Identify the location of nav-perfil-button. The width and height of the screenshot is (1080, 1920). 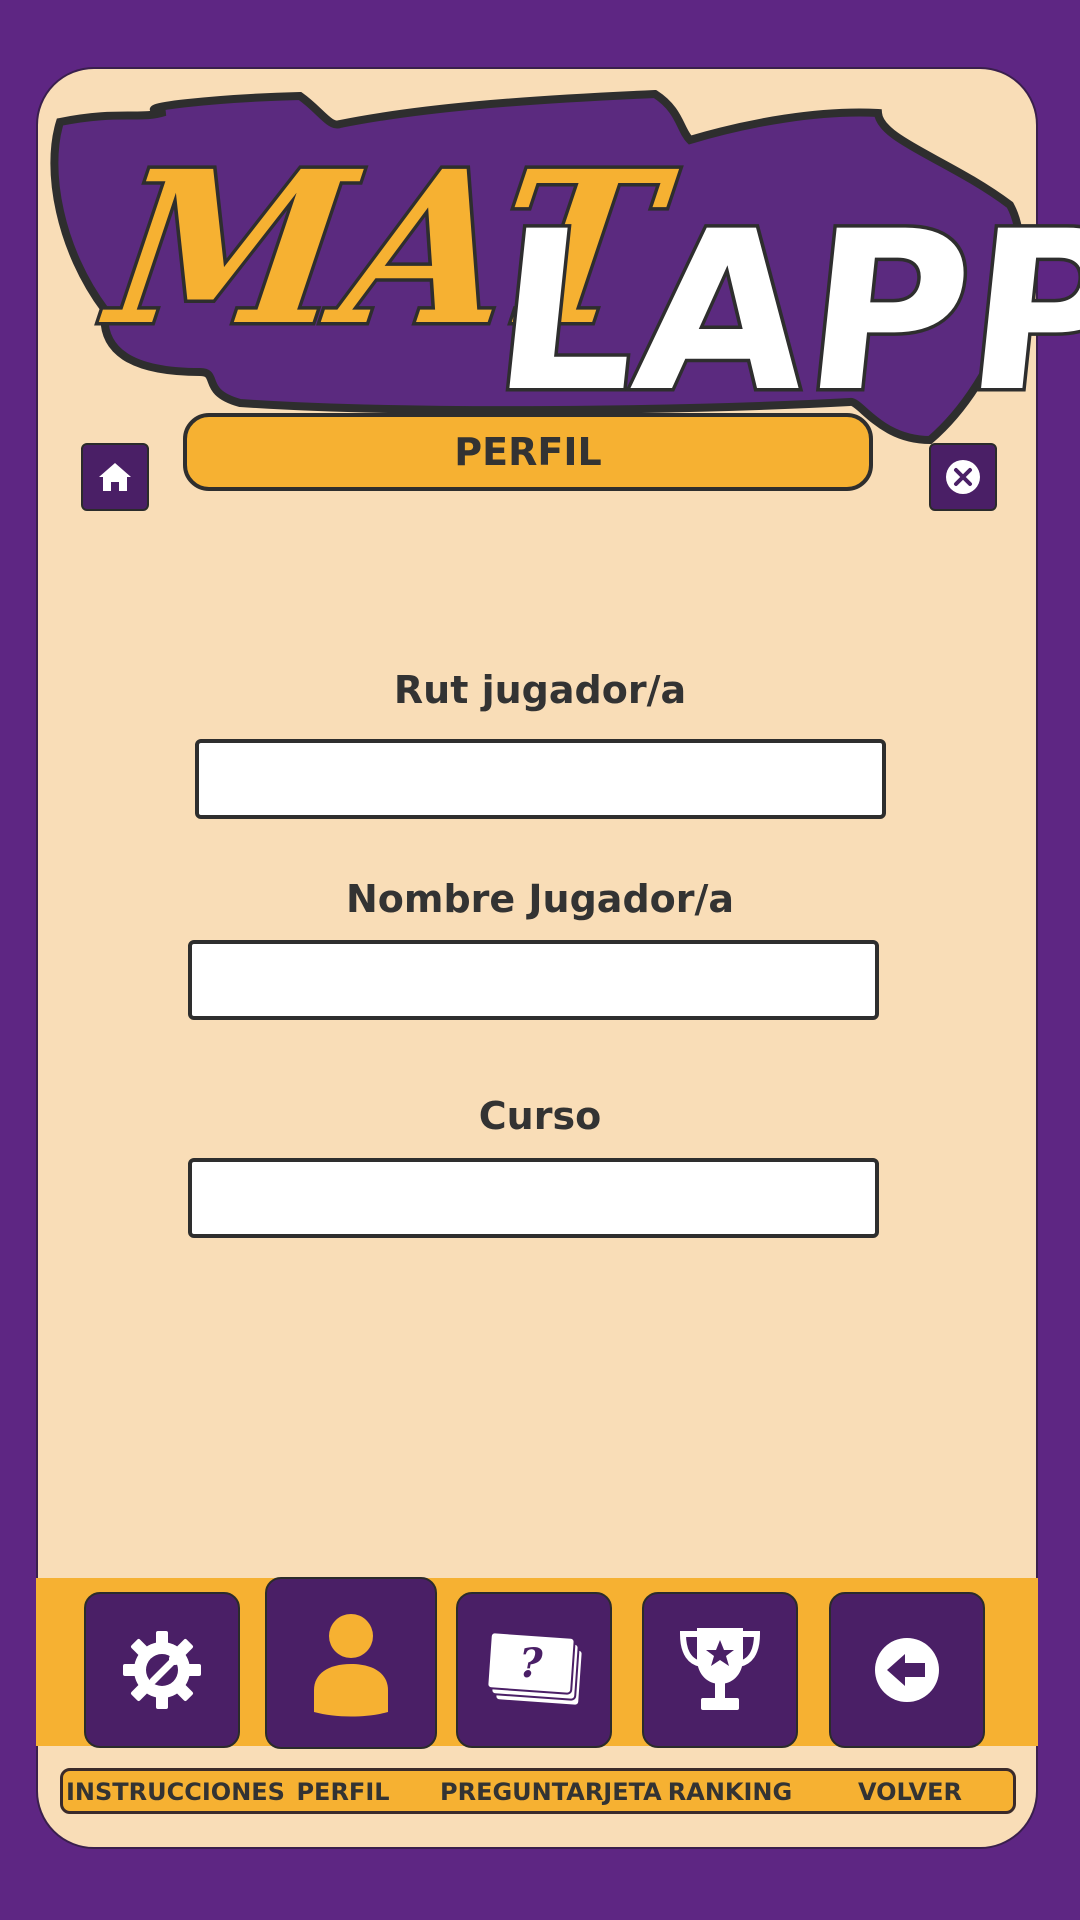
(351, 1663).